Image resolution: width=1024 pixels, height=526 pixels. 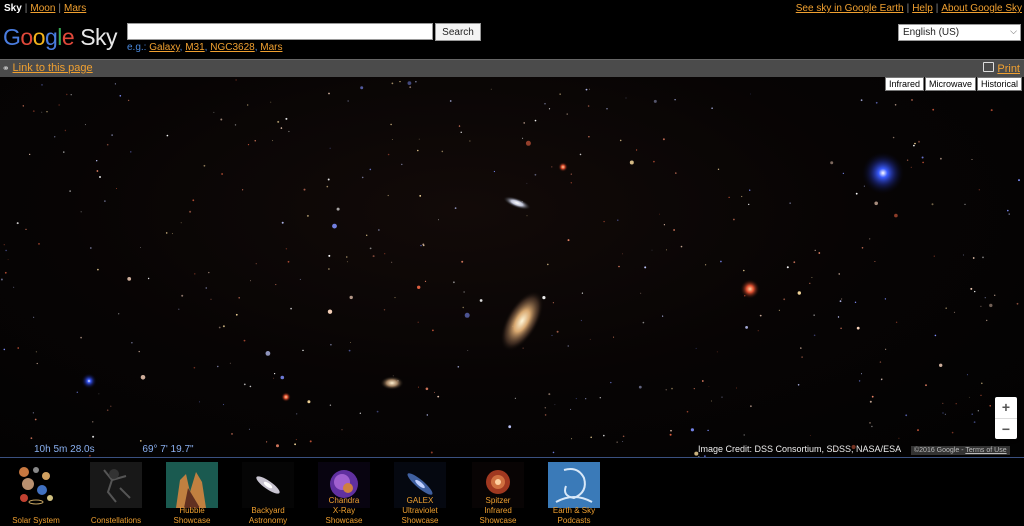 I want to click on help-link: Help, so click(x=922, y=8).